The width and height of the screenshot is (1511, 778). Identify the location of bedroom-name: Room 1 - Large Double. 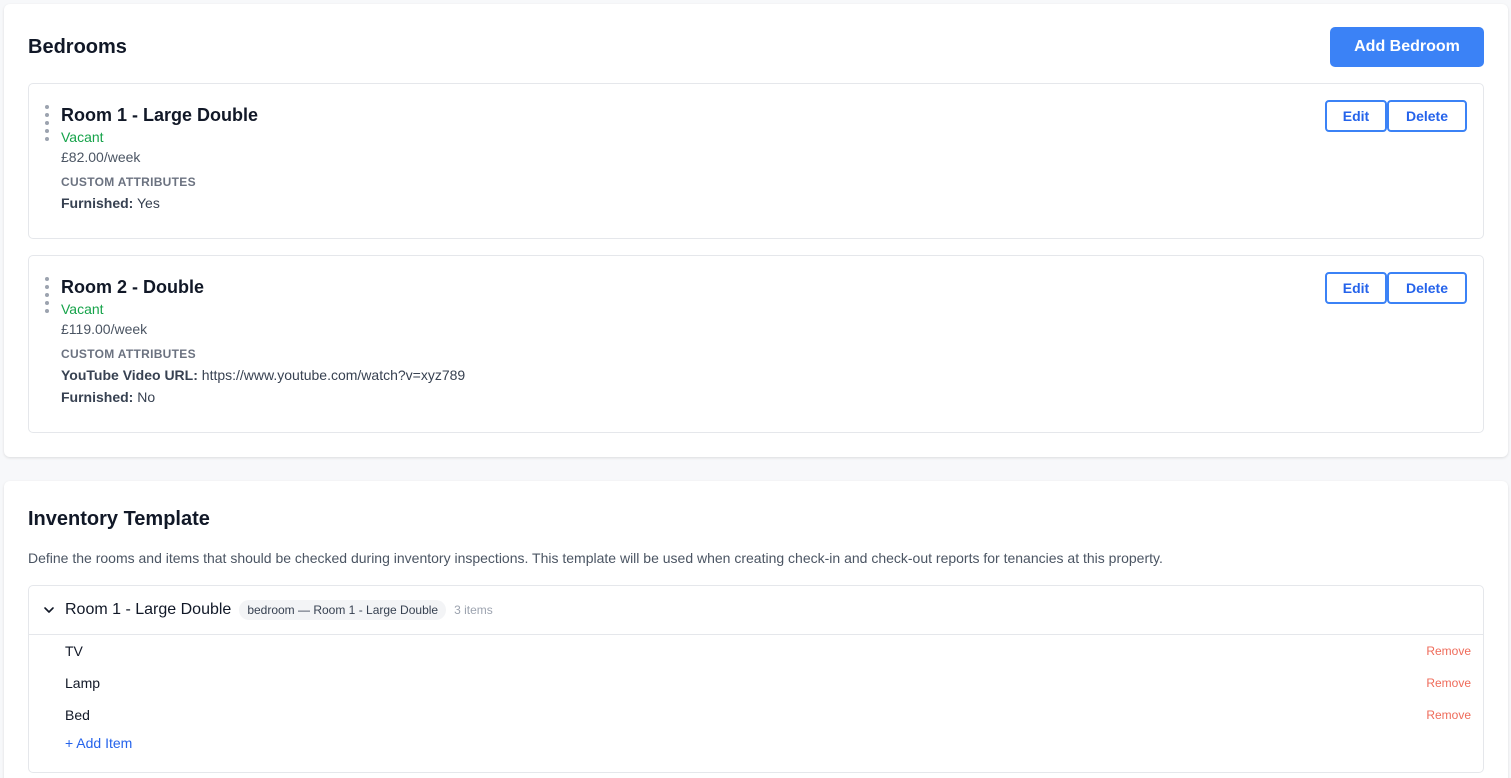
(160, 115).